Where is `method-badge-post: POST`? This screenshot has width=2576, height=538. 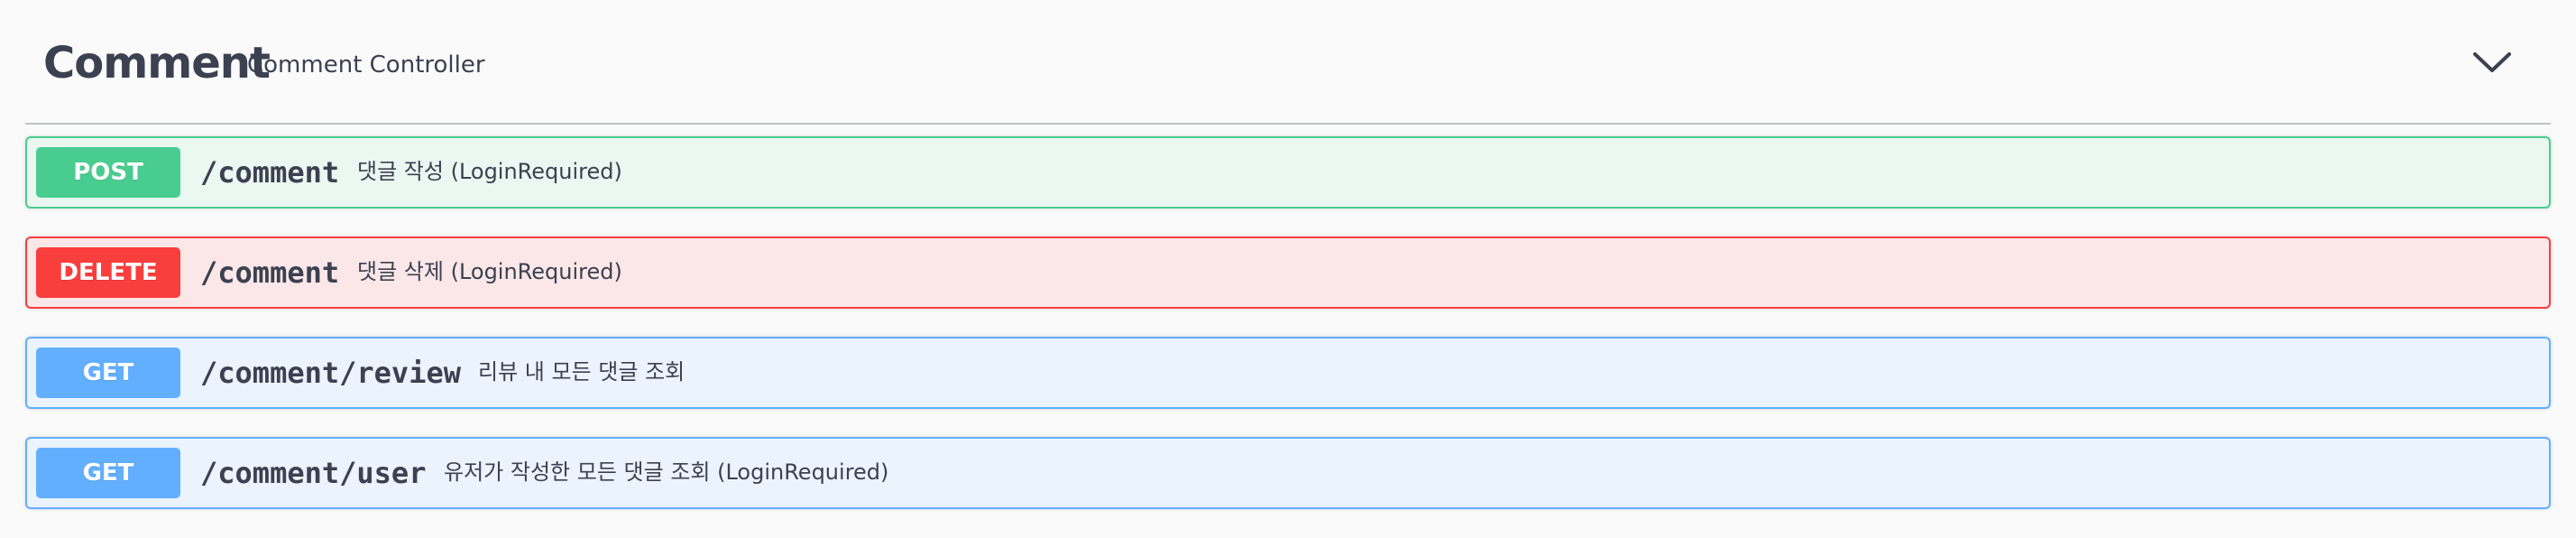 method-badge-post: POST is located at coordinates (108, 172).